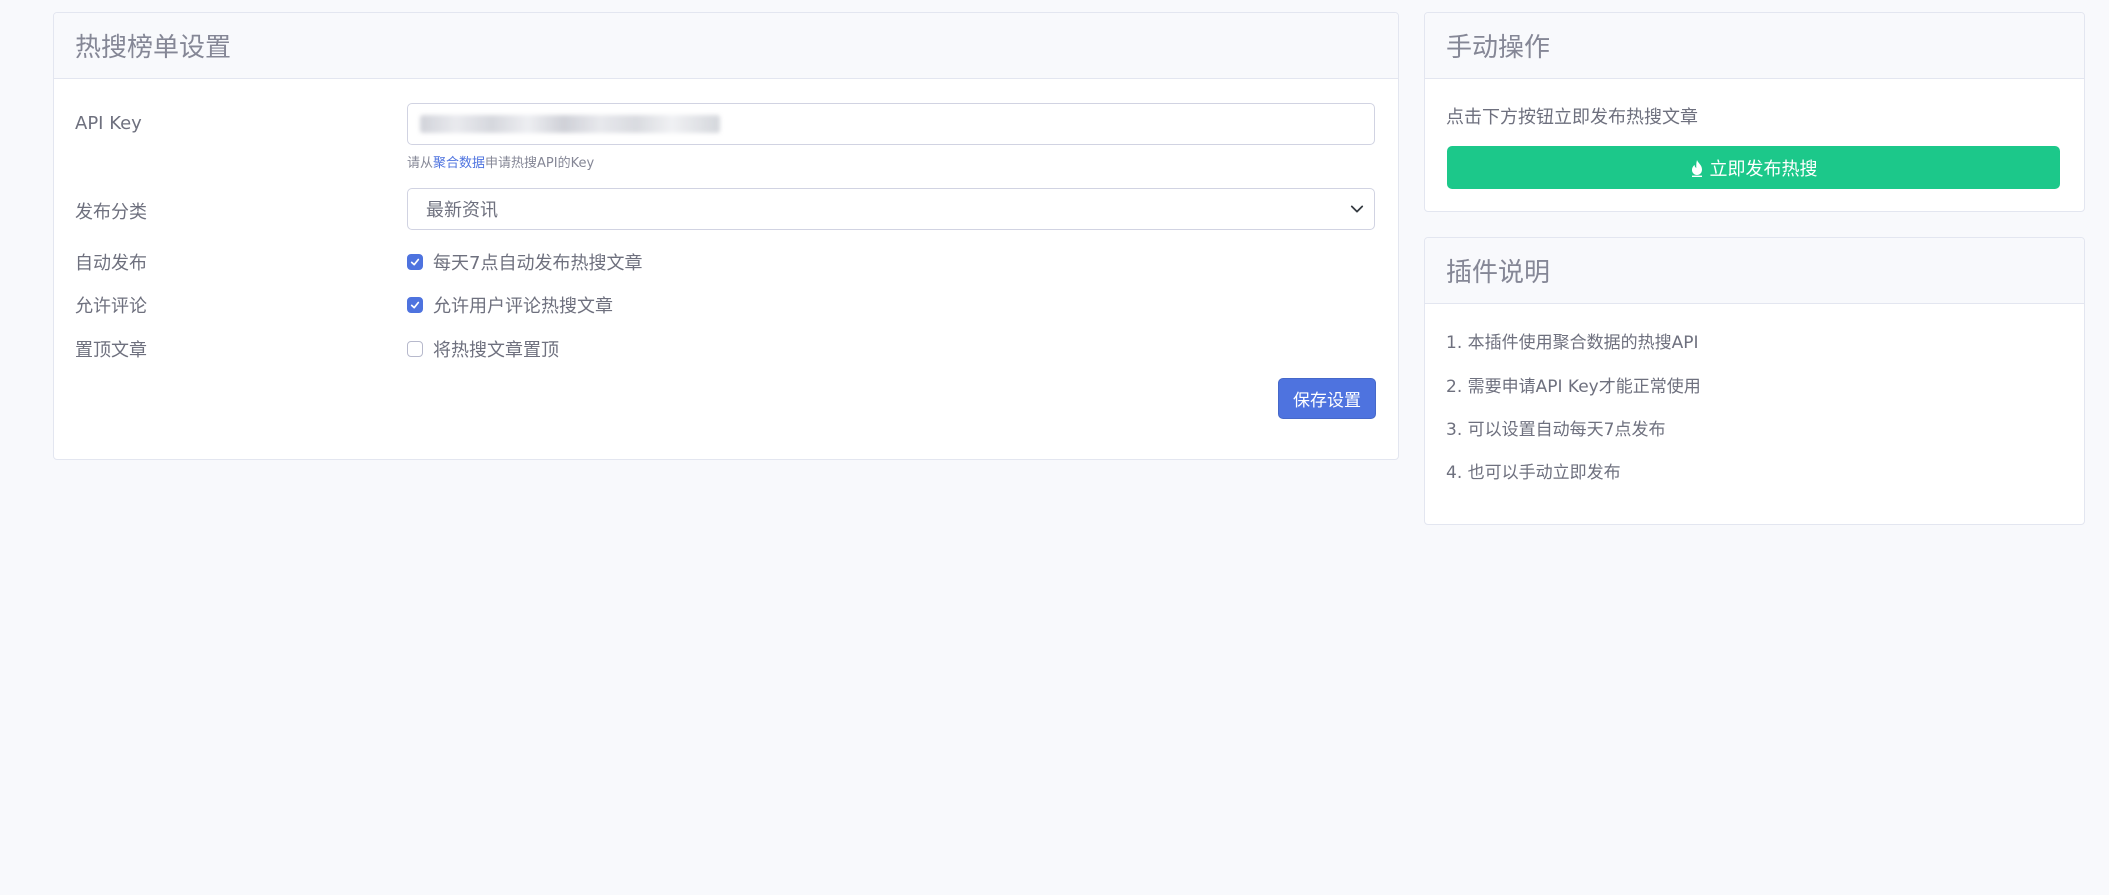  I want to click on api-key-help-prefix: 请从, so click(420, 163).